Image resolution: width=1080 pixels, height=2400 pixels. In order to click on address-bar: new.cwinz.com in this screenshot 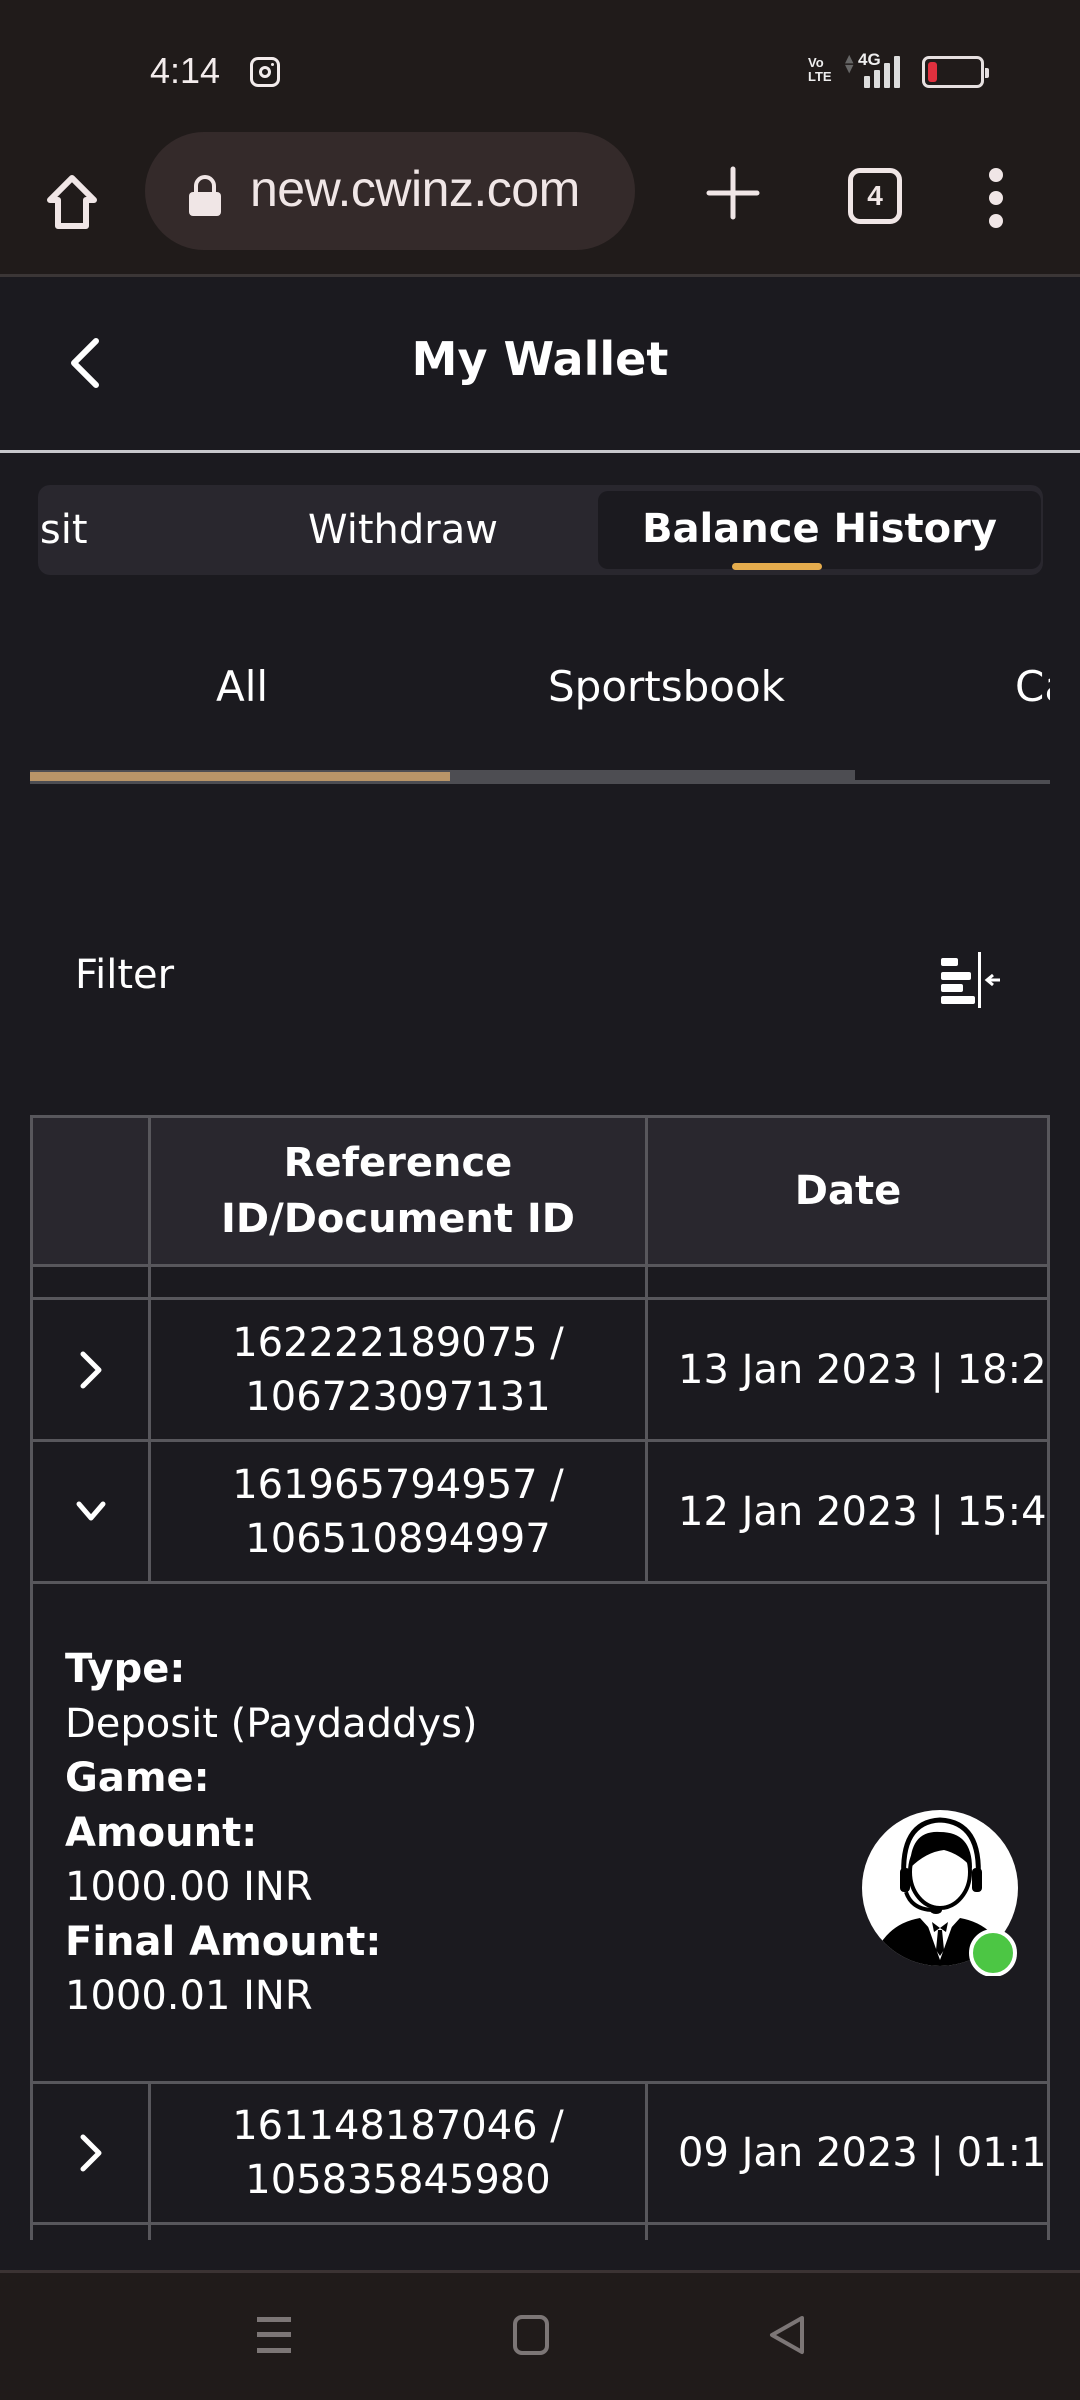, I will do `click(390, 191)`.